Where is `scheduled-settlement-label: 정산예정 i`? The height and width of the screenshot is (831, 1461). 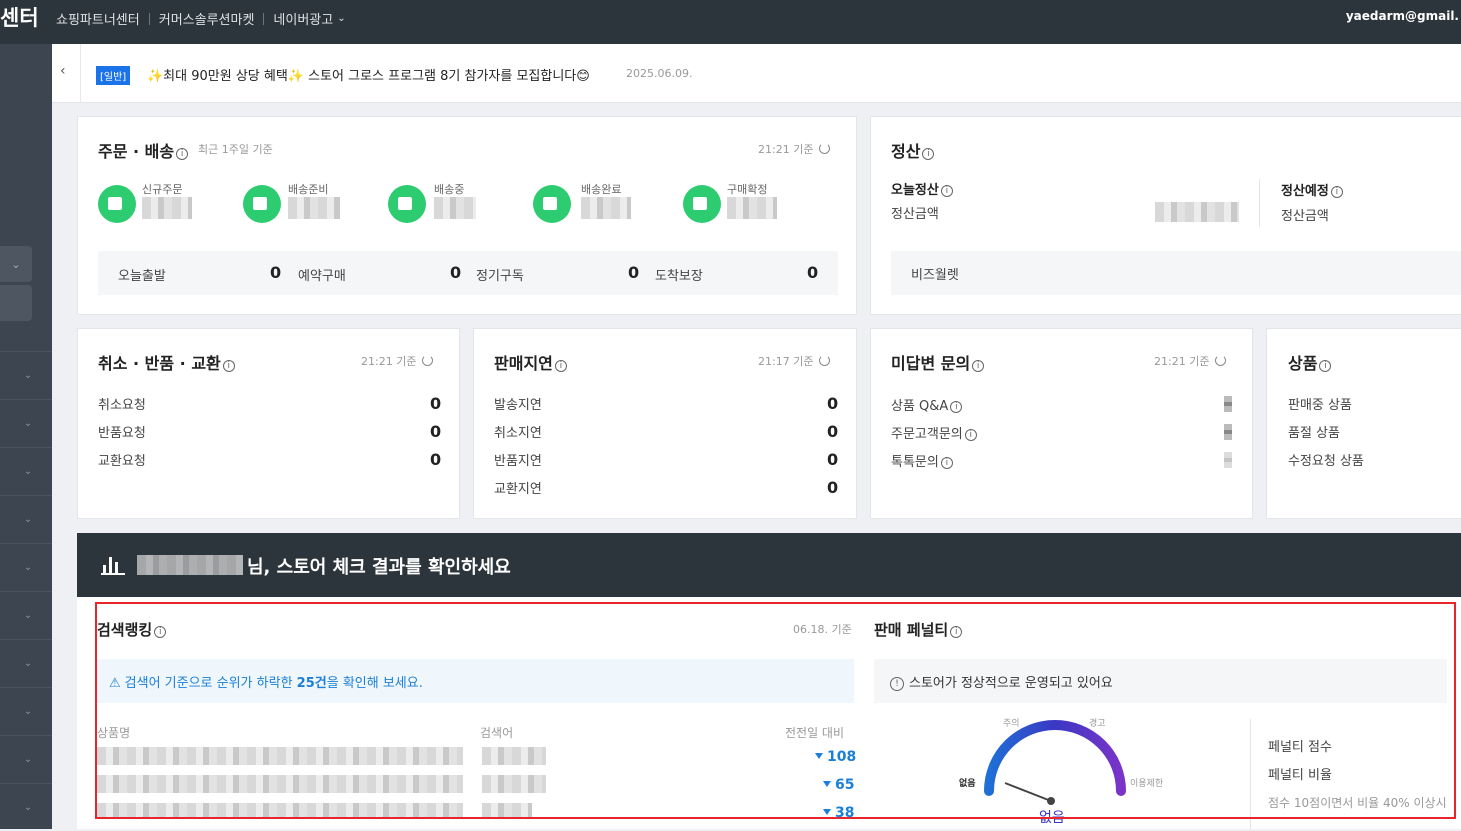
scheduled-settlement-label: 정산예정 i is located at coordinates (1312, 189).